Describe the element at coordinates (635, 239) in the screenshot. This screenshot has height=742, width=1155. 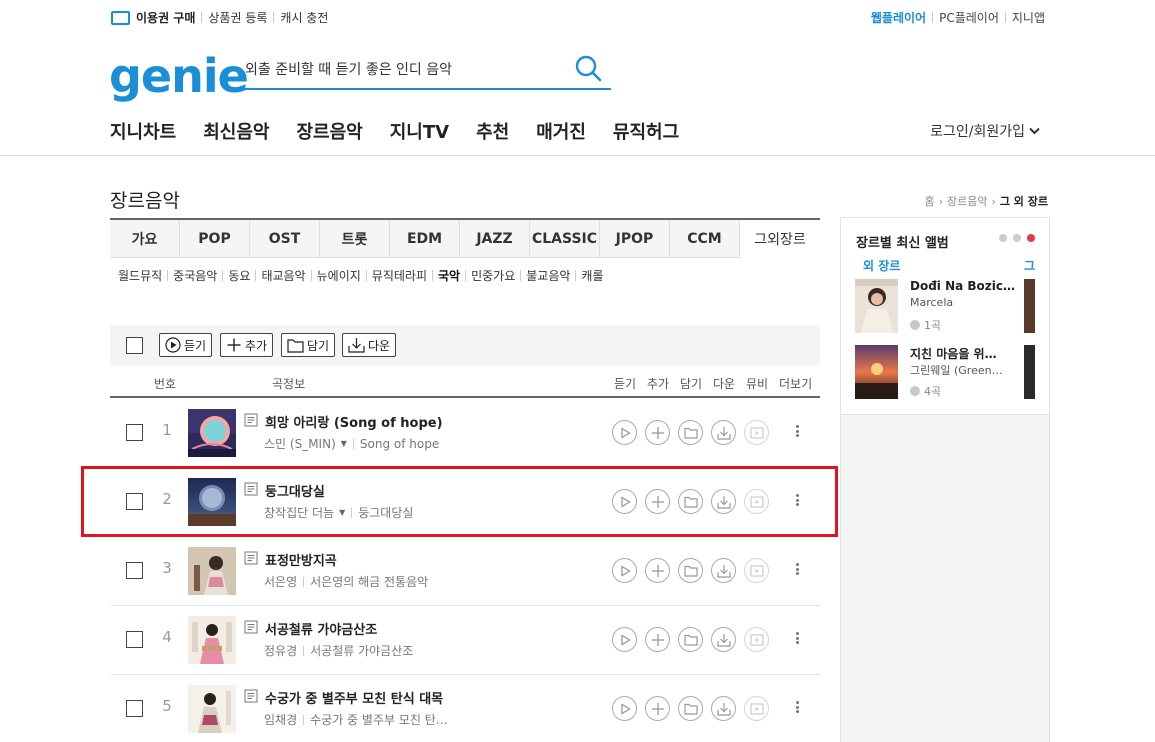
I see `tab-jpop: JPOP` at that location.